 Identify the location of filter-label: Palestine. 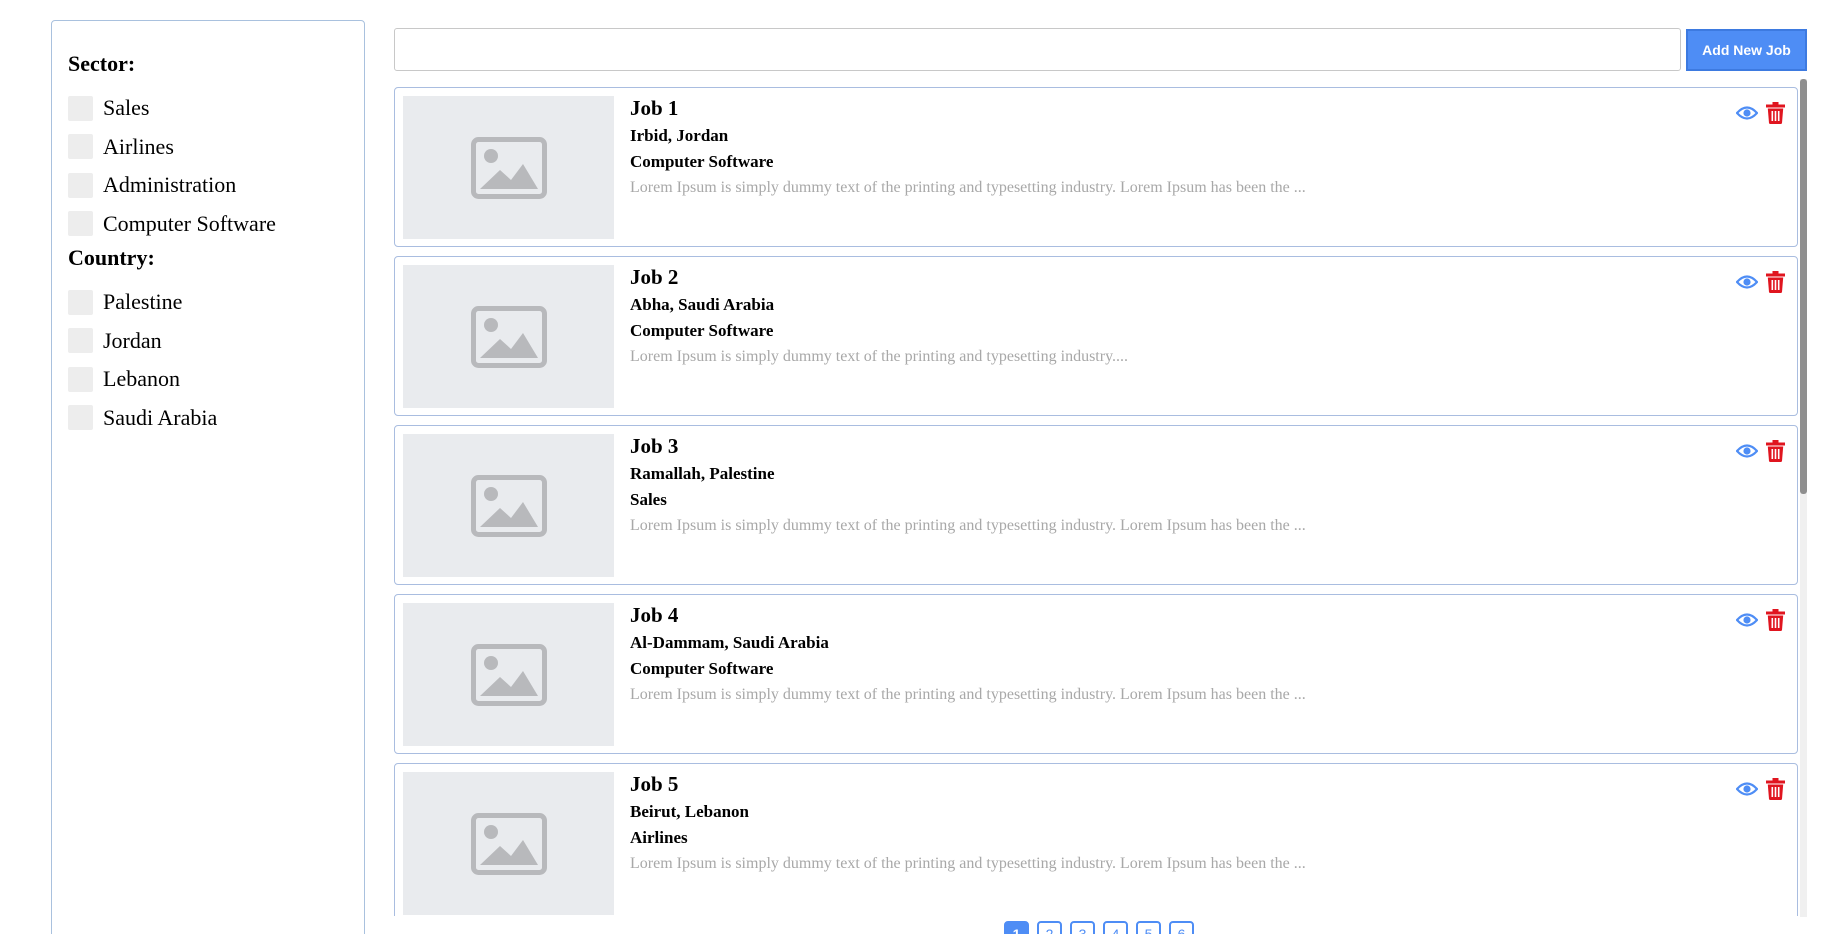
(143, 302).